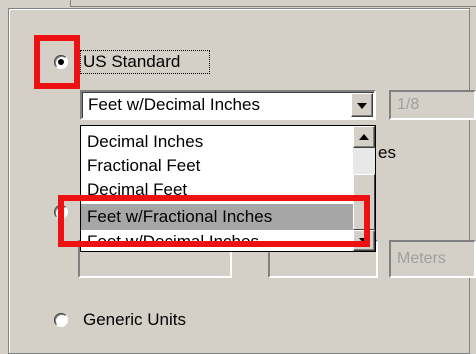  Describe the element at coordinates (145, 62) in the screenshot. I see `focus-rect` at that location.